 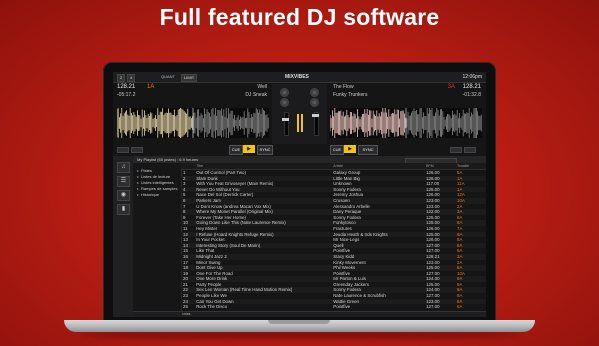 I want to click on table-cell-key: 6A, so click(x=460, y=307).